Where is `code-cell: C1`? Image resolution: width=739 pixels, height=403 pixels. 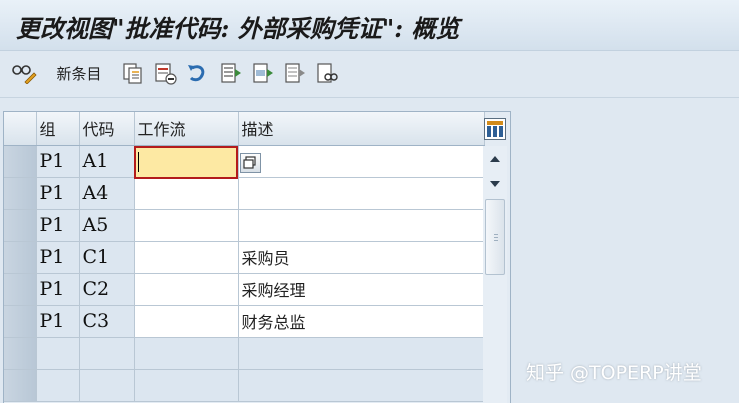 code-cell: C1 is located at coordinates (107, 257).